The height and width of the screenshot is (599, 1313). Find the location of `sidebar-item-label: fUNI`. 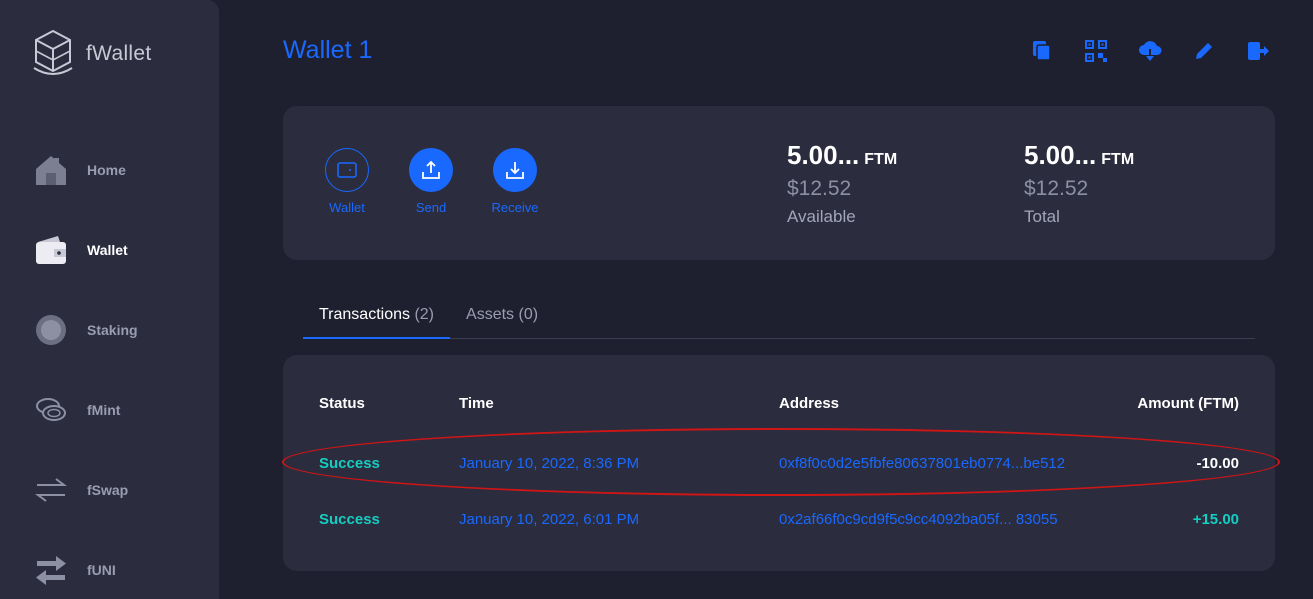

sidebar-item-label: fUNI is located at coordinates (101, 570).